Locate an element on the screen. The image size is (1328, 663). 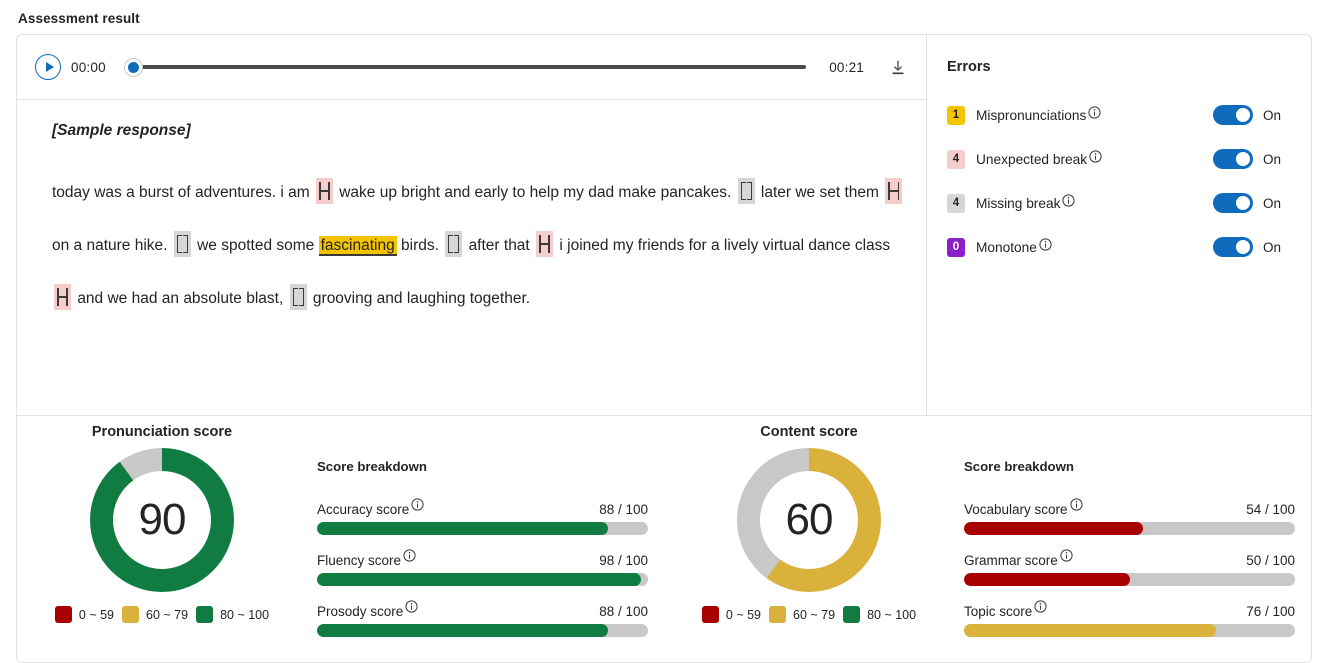
breakdown-value: 98 / 100 is located at coordinates (623, 560).